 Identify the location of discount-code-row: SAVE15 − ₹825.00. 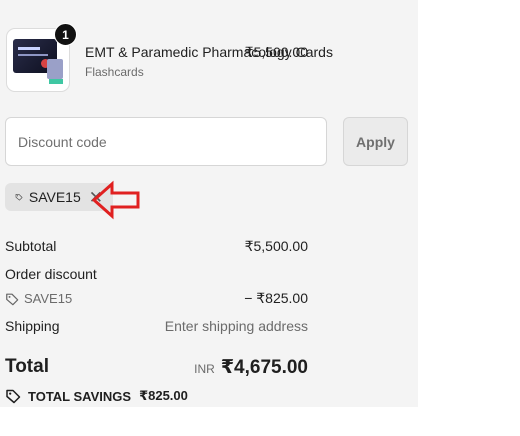
(156, 298).